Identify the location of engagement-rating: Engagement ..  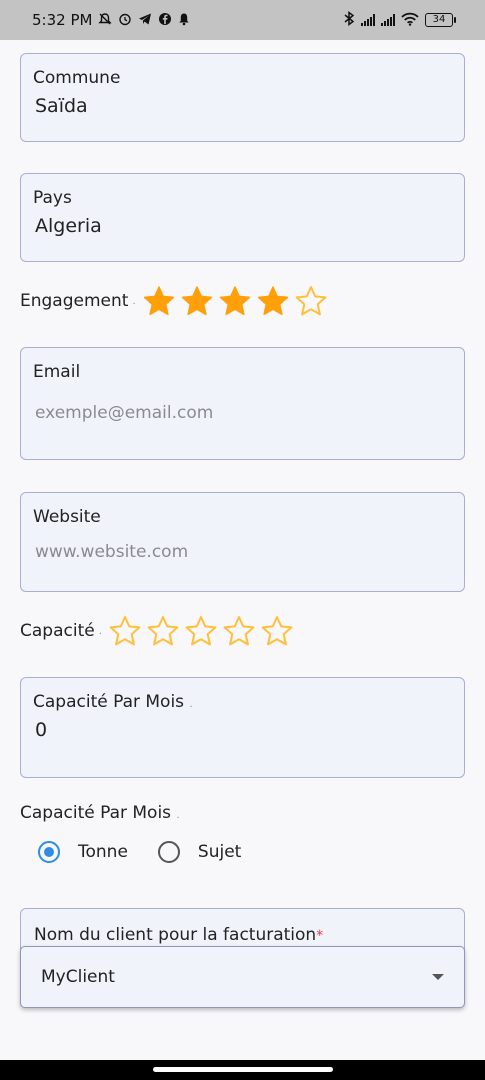
(174, 301).